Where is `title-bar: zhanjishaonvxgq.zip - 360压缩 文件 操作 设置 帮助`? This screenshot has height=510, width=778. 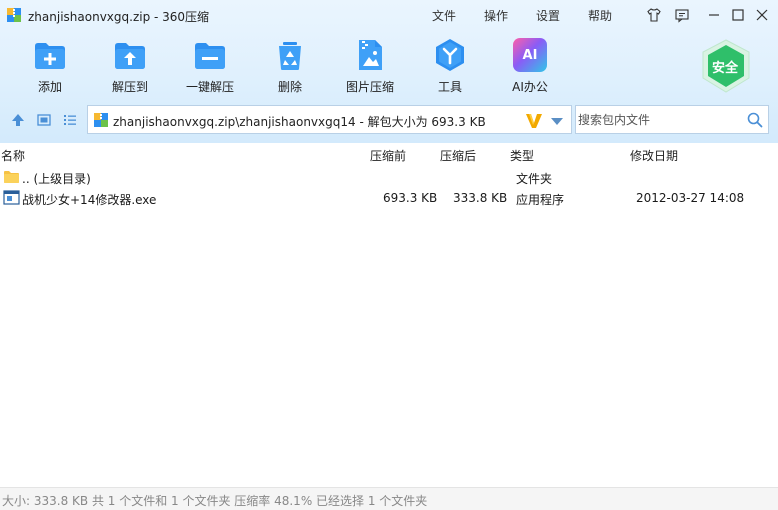 title-bar: zhanjishaonvxgq.zip - 360压缩 文件 操作 设置 帮助 is located at coordinates (389, 15).